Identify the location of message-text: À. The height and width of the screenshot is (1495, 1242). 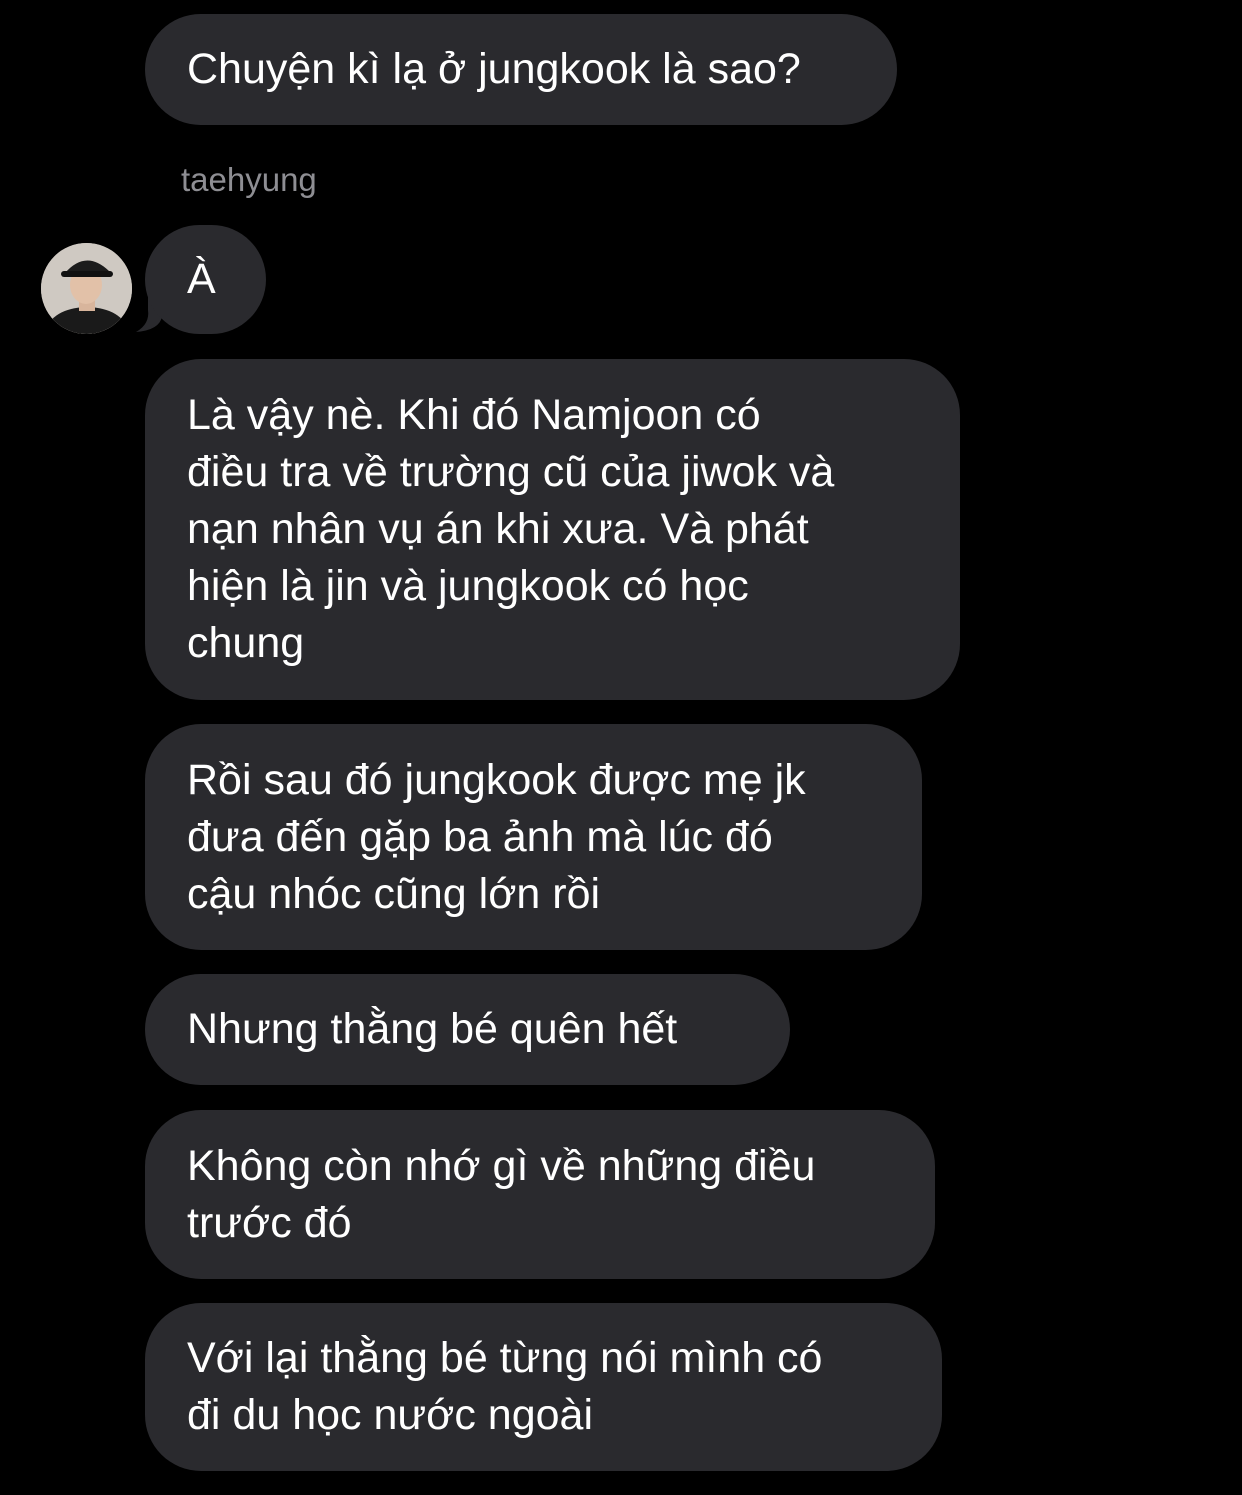
(201, 279).